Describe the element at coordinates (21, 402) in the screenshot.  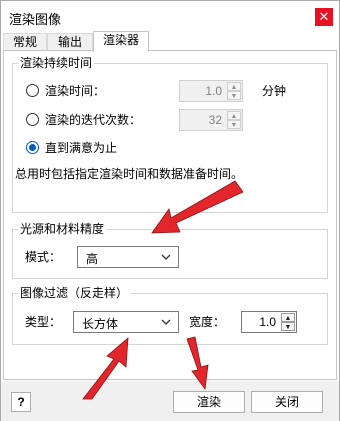
I see `help-icon: ?` at that location.